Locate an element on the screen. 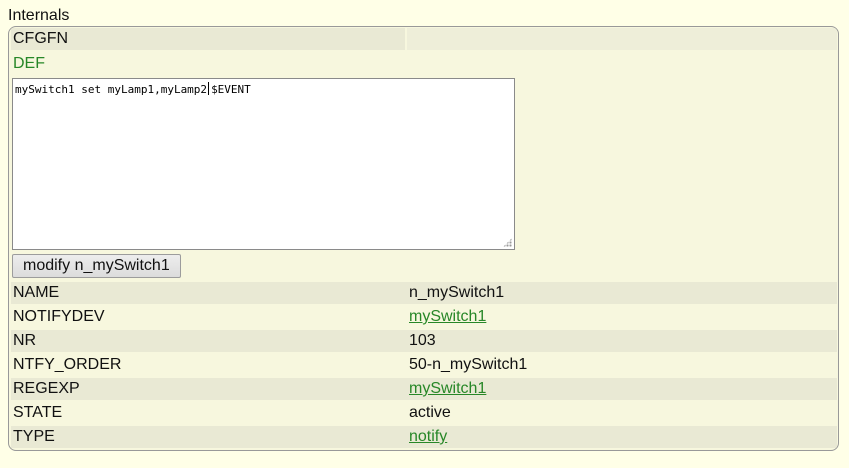 The width and height of the screenshot is (849, 468). attribute-row-notifydev: NOTIFYDEV mySwitch1 is located at coordinates (424, 317).